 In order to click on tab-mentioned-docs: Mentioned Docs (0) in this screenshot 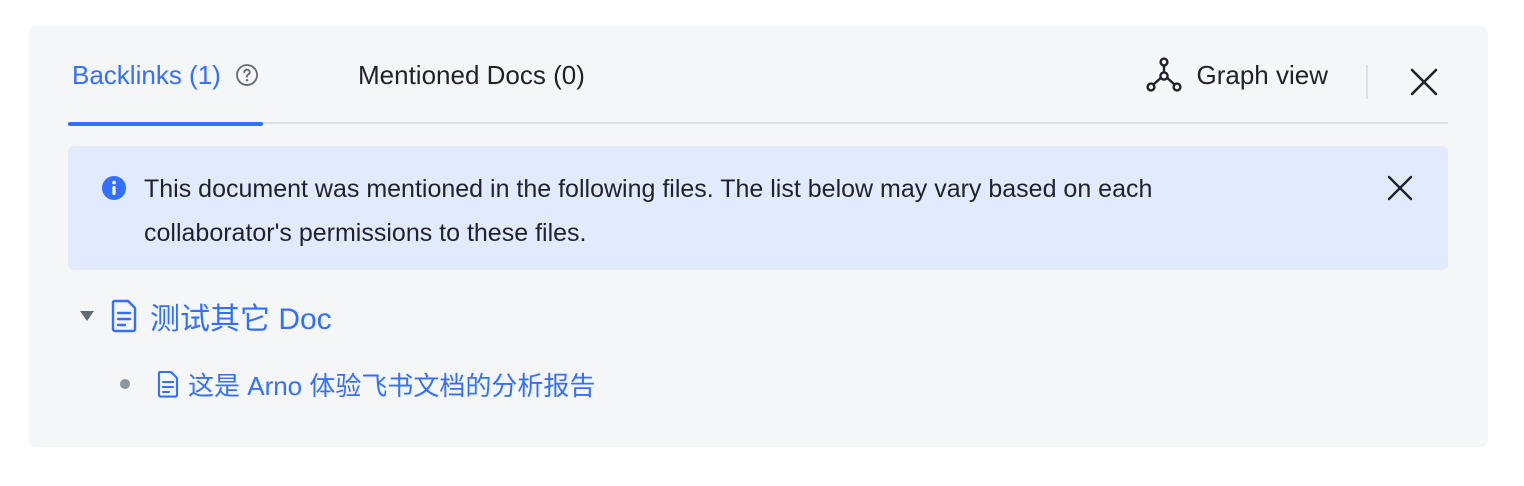, I will do `click(471, 75)`.